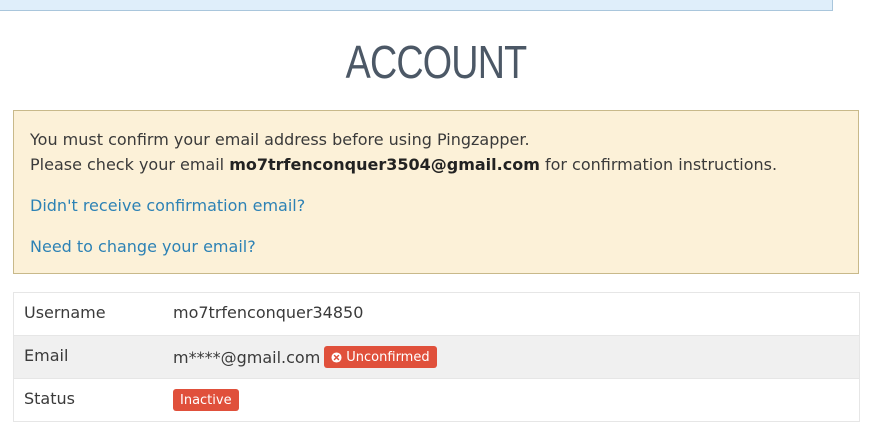 The width and height of the screenshot is (877, 422). I want to click on top-notice-strip, so click(416, 5).